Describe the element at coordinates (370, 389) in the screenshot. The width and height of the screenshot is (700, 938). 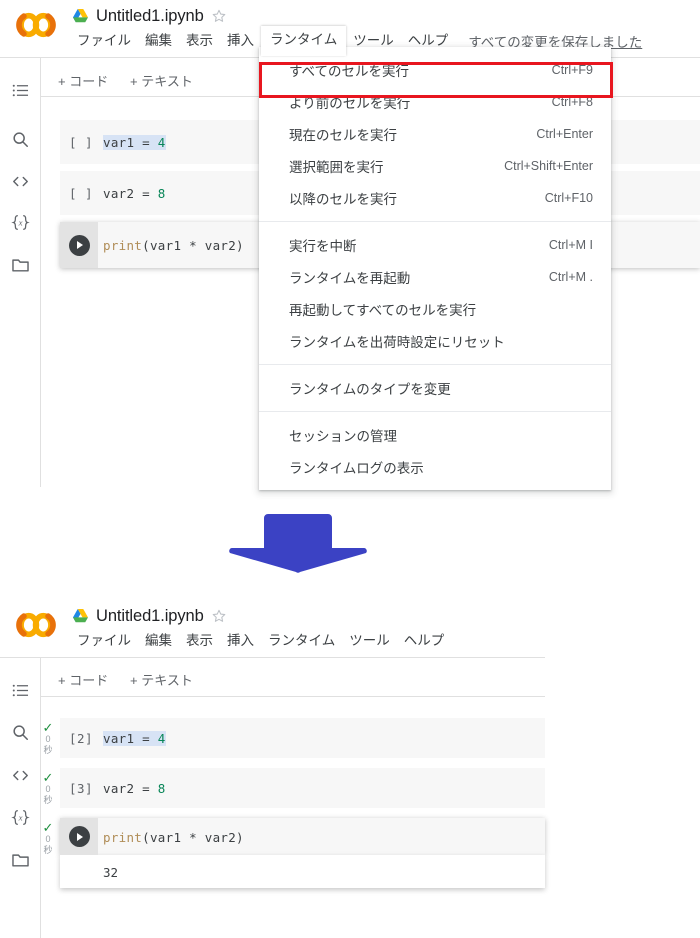
I see `menu-item-label: ランタイムのタイプを変更` at that location.